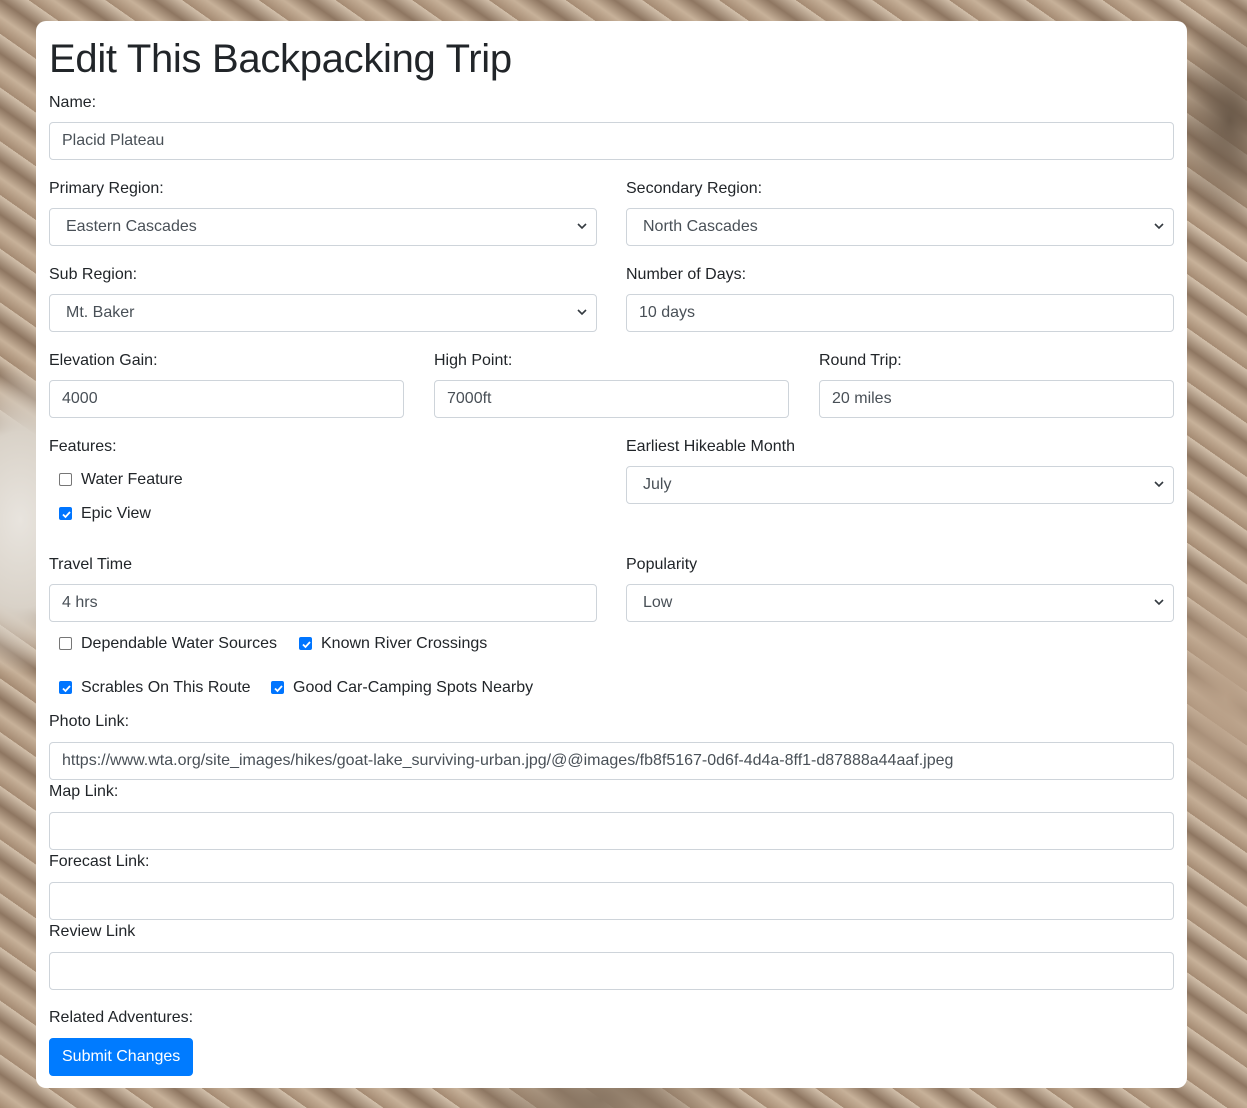  Describe the element at coordinates (900, 603) in the screenshot. I see `popularity-select: Low` at that location.